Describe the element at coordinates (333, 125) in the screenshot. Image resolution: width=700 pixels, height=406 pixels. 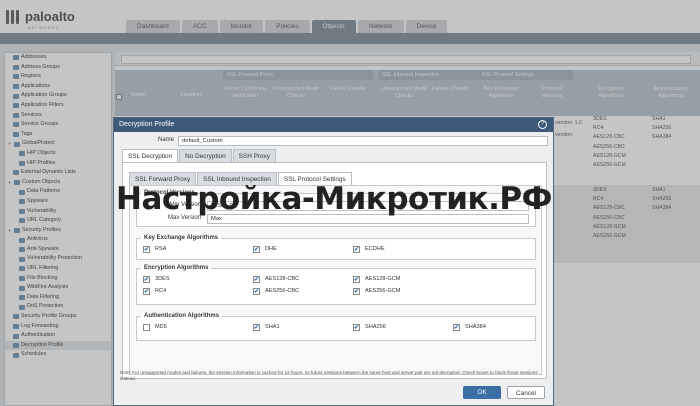
I see `dialog-title: Decryption Profile ?` at that location.